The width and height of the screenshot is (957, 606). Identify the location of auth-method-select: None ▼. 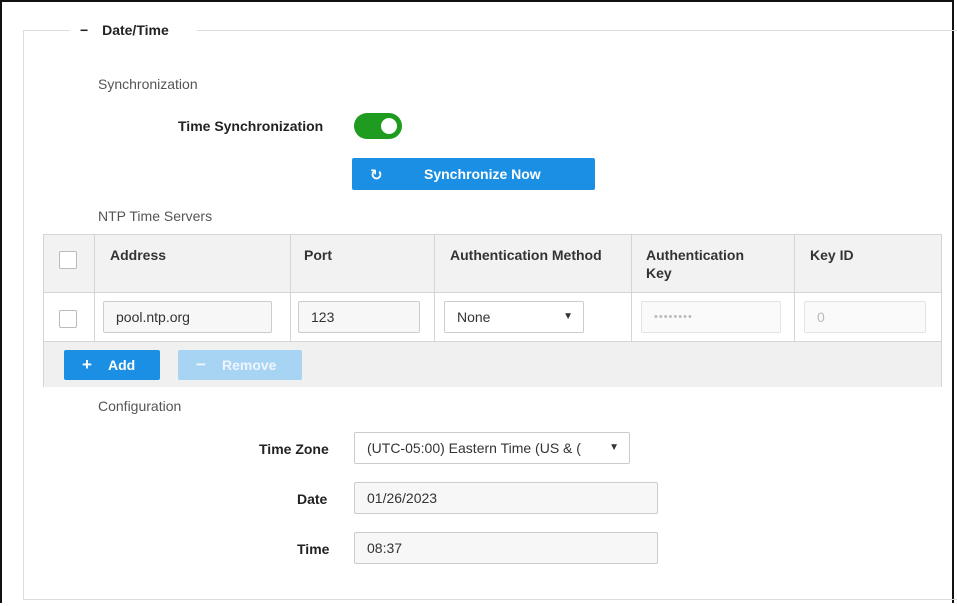
(514, 317).